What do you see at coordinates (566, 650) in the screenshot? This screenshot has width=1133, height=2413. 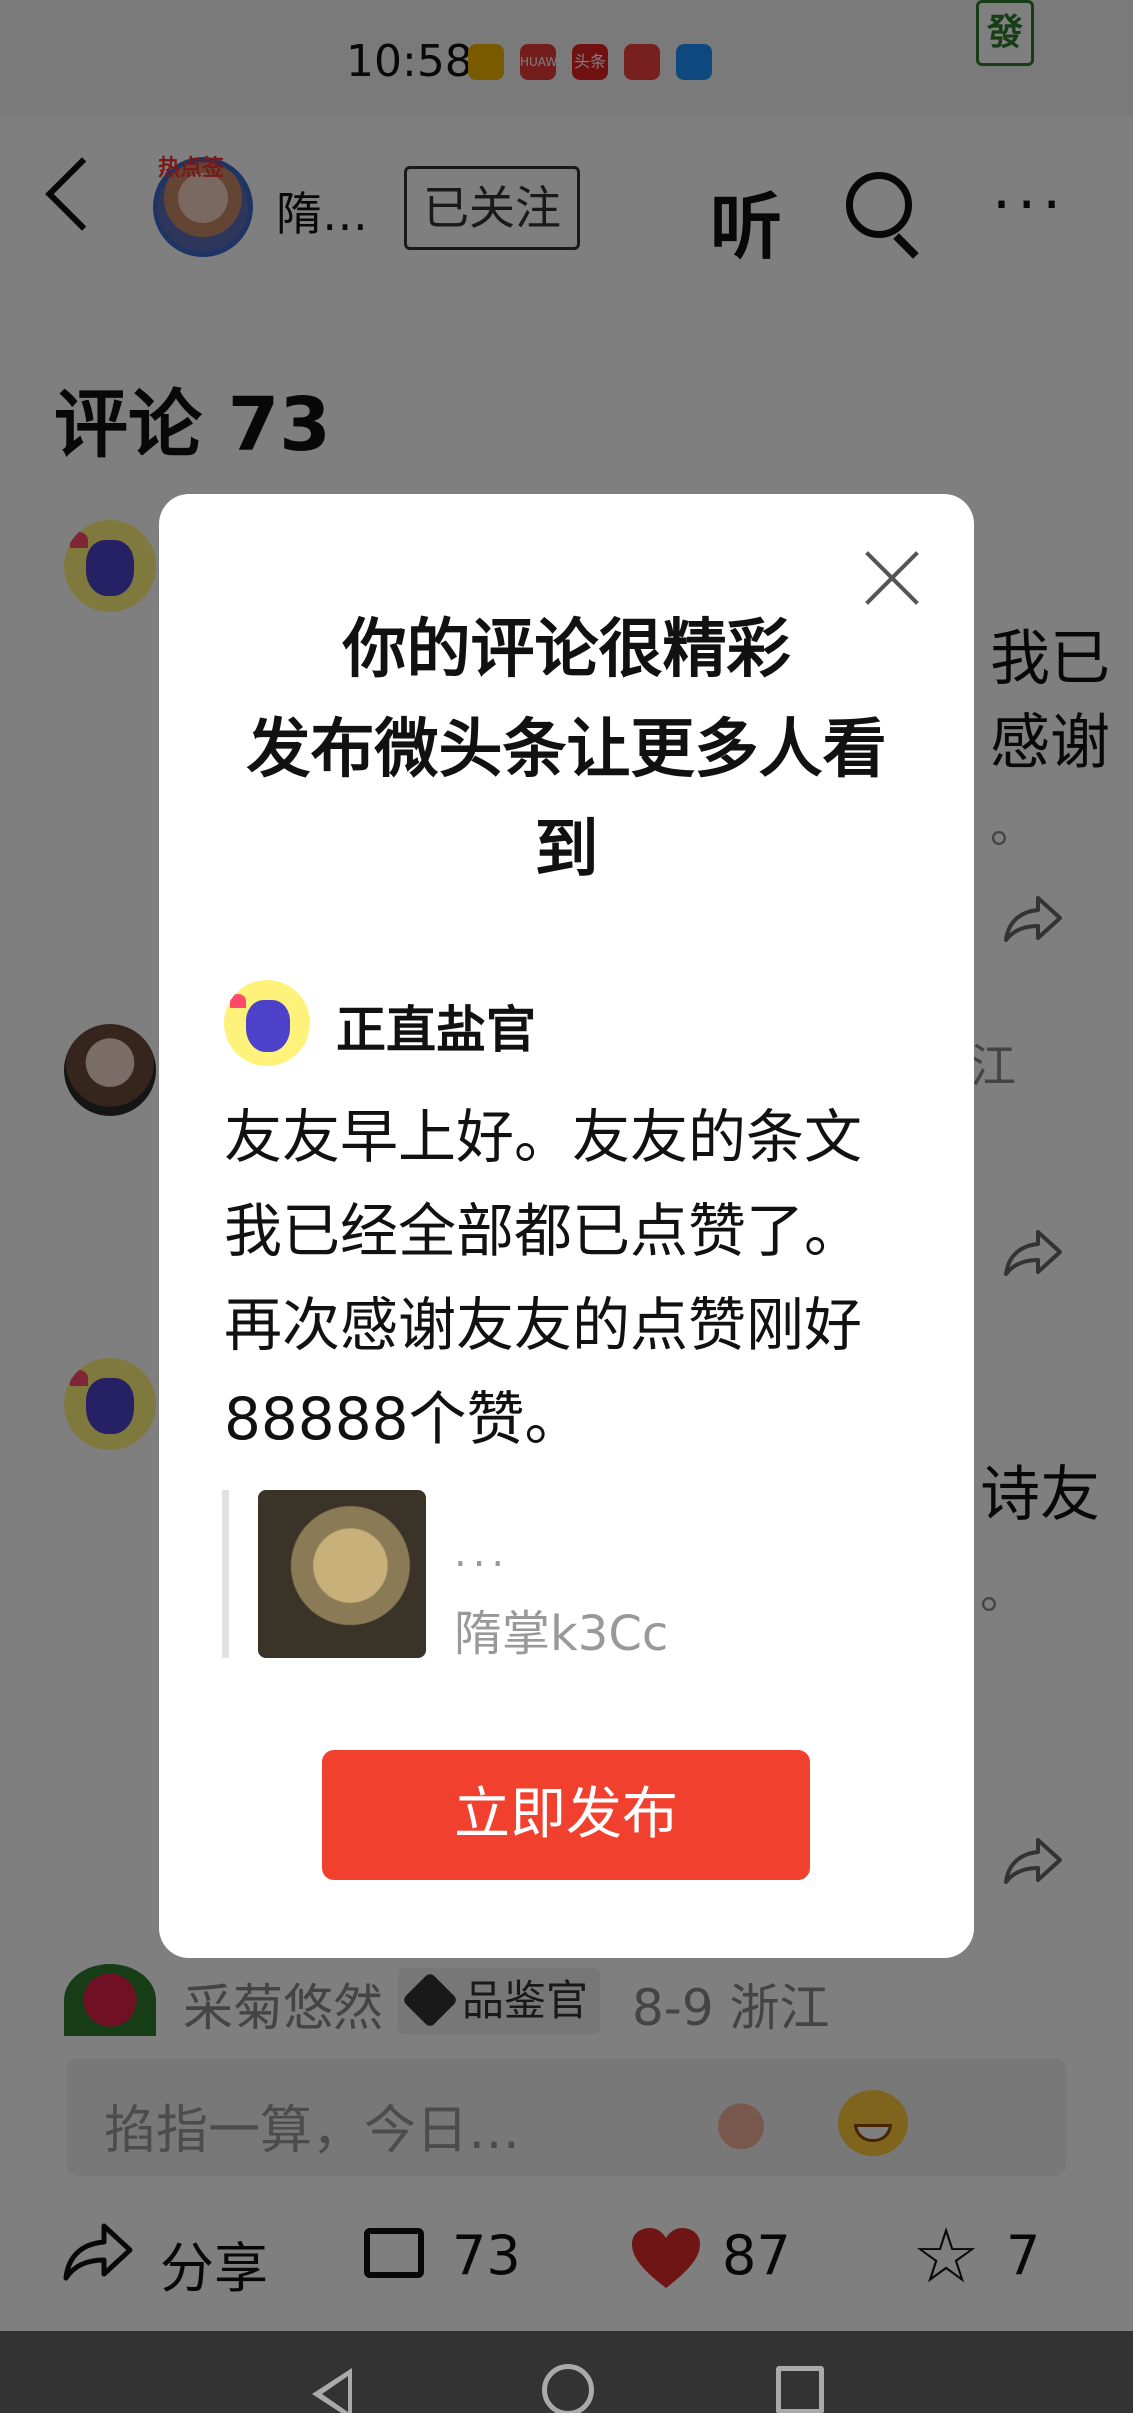 I see `modal-title-line: 你的评论很精彩` at bounding box center [566, 650].